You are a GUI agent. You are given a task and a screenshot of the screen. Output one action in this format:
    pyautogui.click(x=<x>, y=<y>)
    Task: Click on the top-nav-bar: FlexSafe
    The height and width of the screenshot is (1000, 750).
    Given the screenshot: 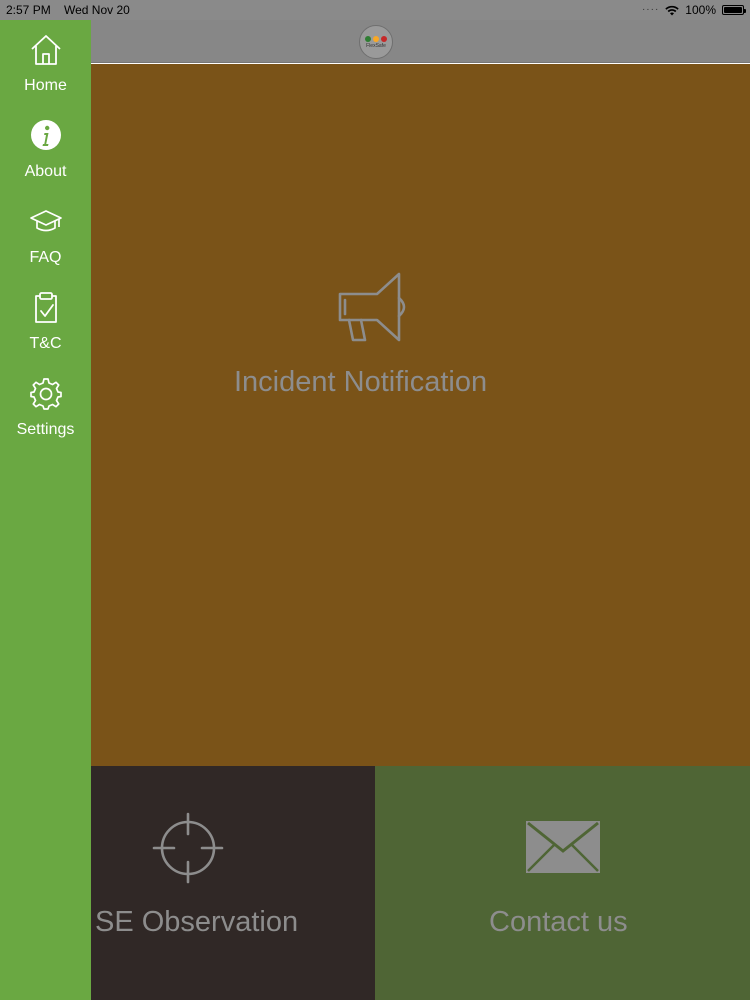 What is the action you would take?
    pyautogui.click(x=375, y=41)
    